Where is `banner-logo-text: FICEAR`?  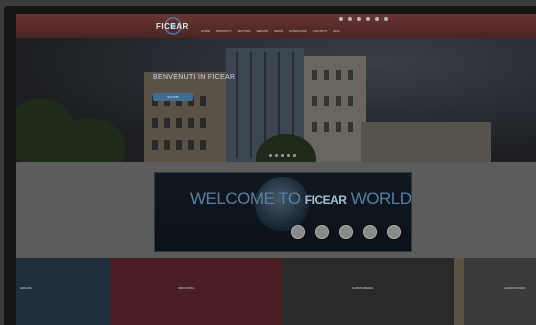 banner-logo-text: FICEAR is located at coordinates (325, 200).